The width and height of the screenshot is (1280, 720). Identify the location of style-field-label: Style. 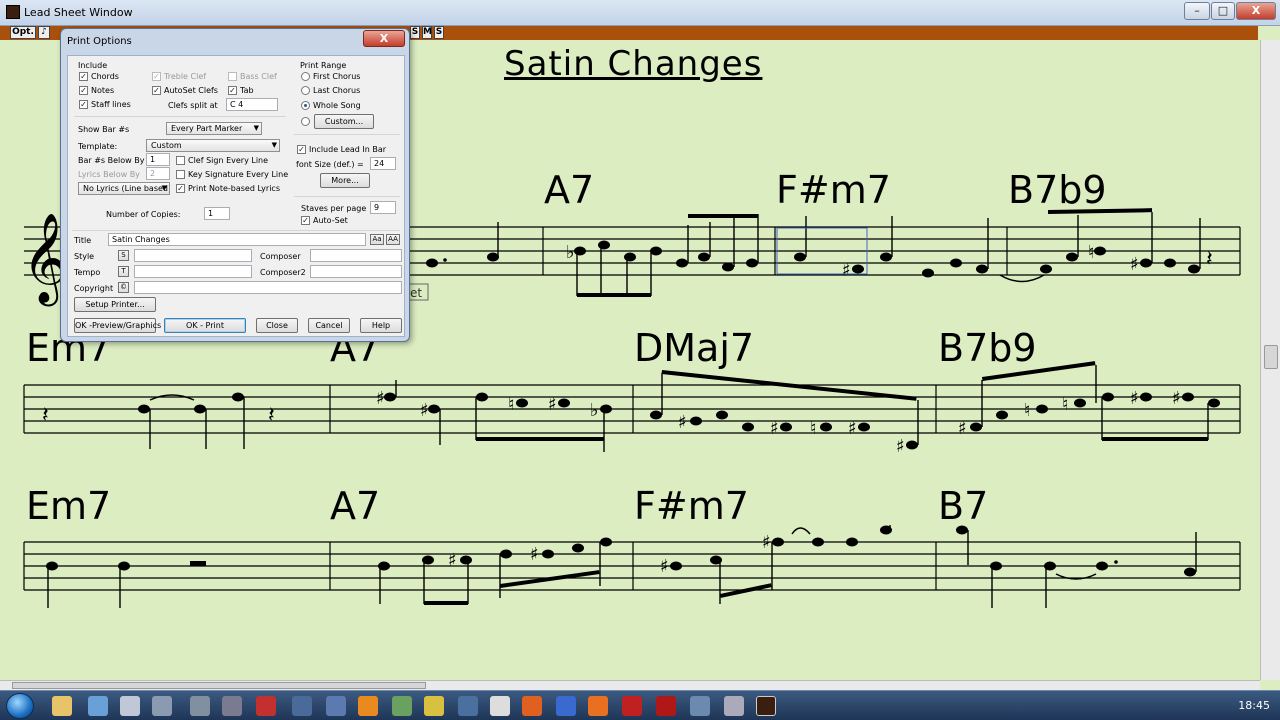
(84, 256).